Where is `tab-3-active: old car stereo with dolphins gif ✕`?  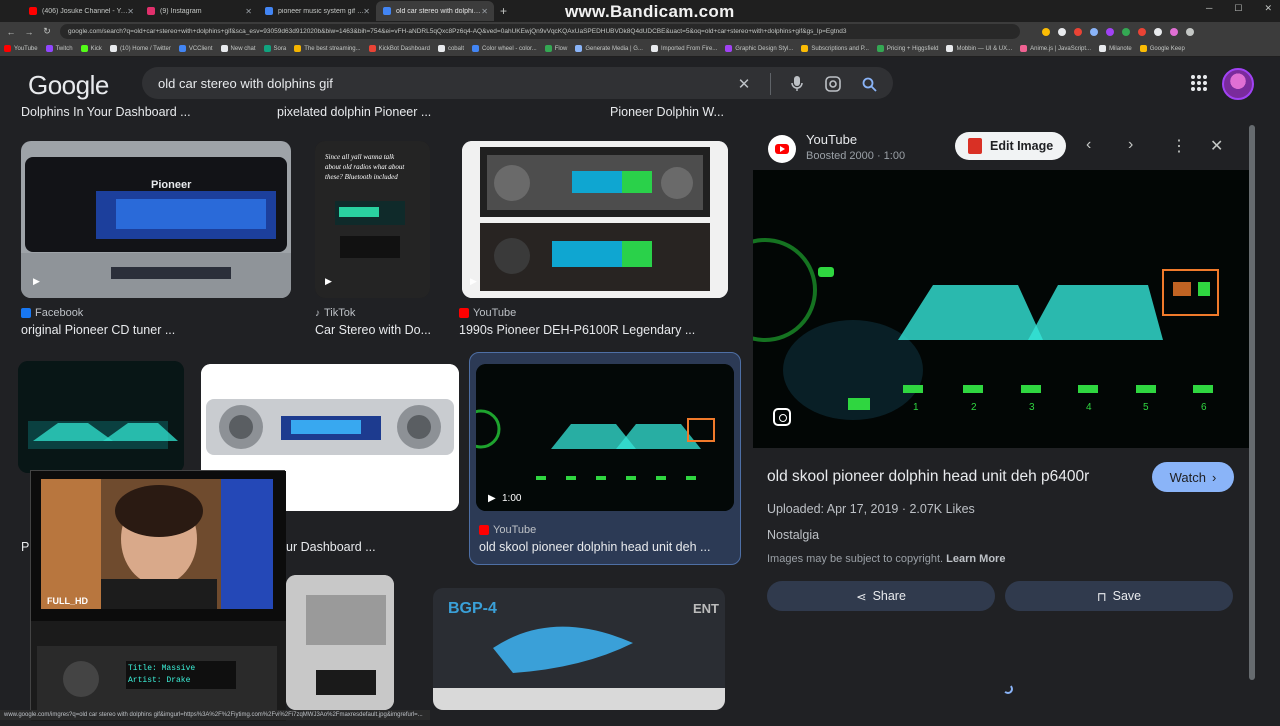
tab-3-active: old car stereo with dolphins gif ✕ is located at coordinates (435, 11).